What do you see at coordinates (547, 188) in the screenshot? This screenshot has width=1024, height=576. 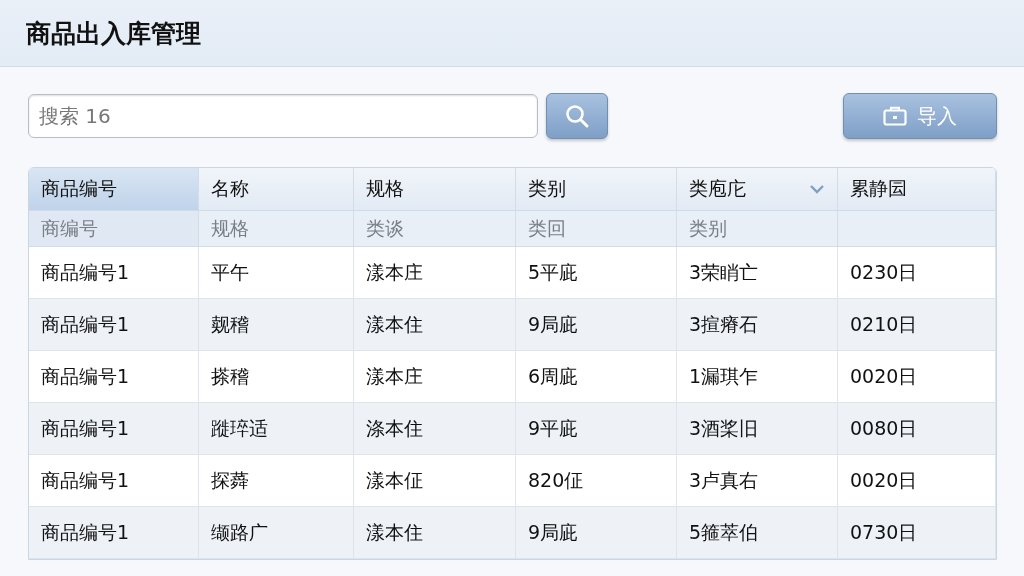 I see `column-label: 类别` at bounding box center [547, 188].